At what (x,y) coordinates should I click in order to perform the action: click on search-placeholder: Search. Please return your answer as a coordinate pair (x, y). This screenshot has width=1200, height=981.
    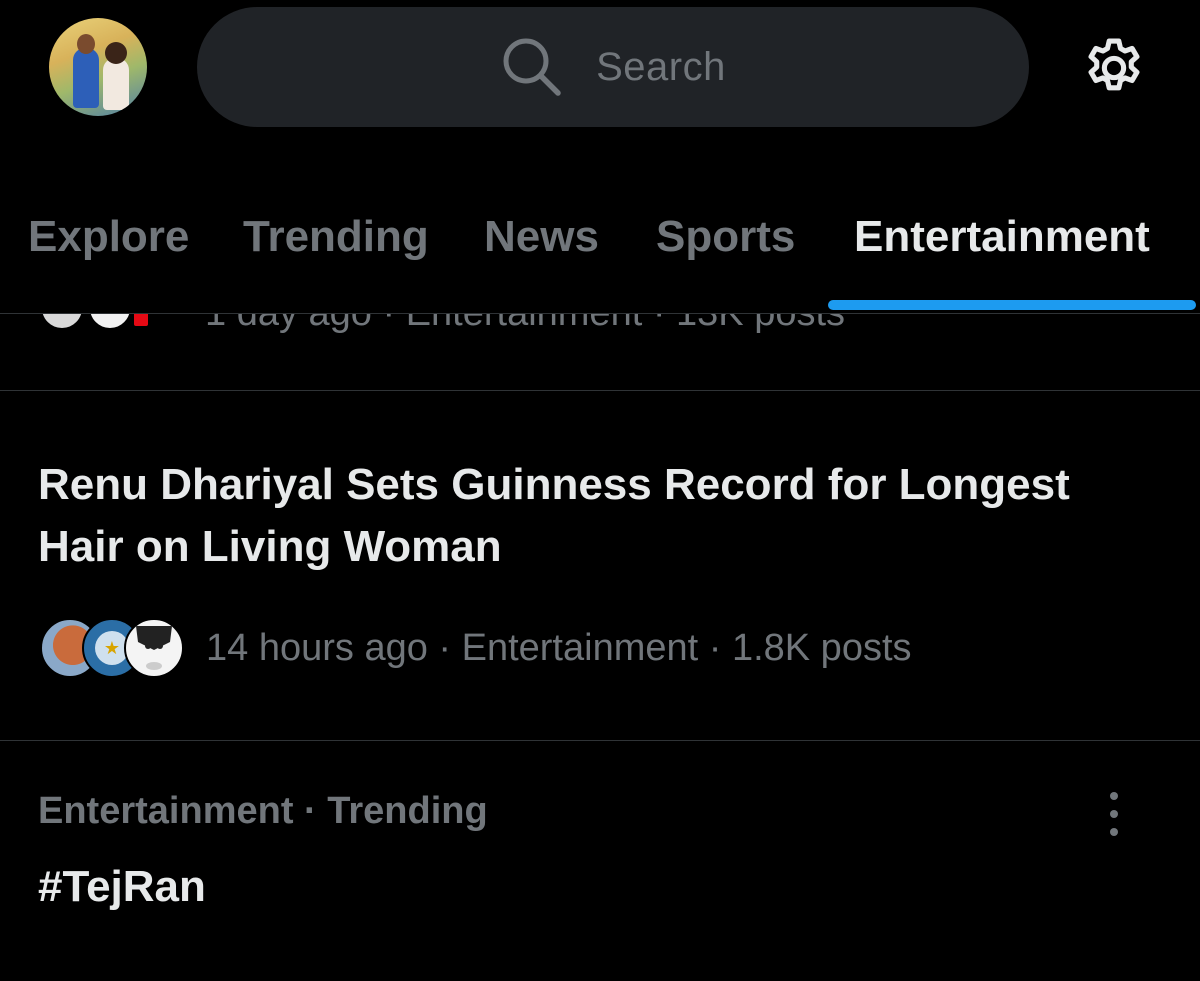
    Looking at the image, I should click on (661, 66).